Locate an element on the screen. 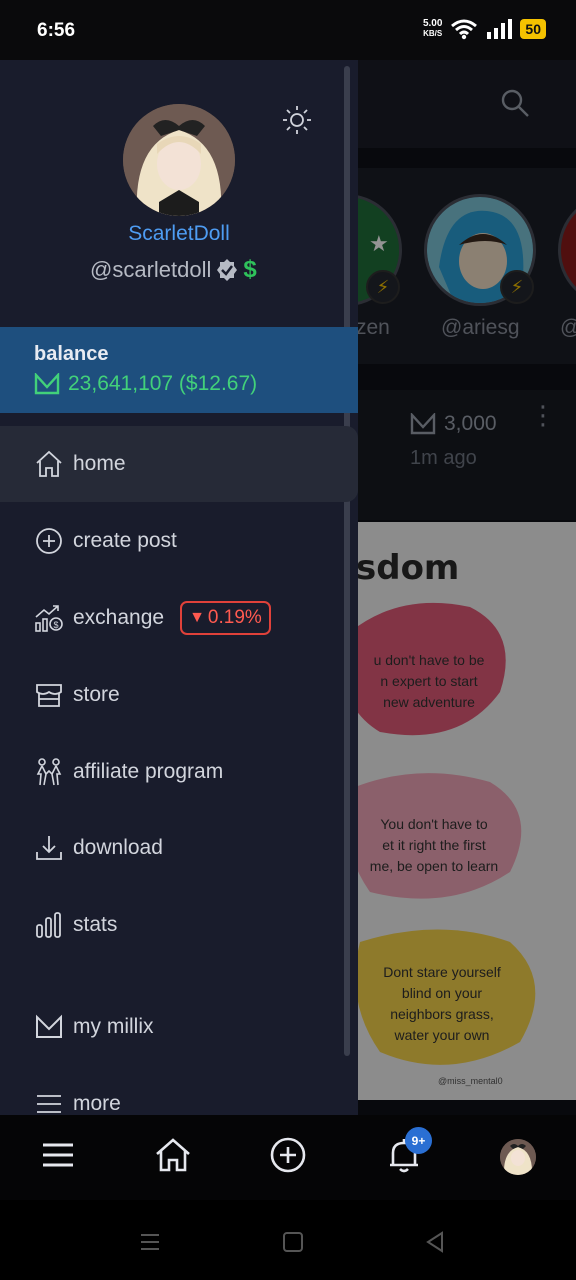 This screenshot has height=1280, width=576. sun-icon is located at coordinates (297, 120).